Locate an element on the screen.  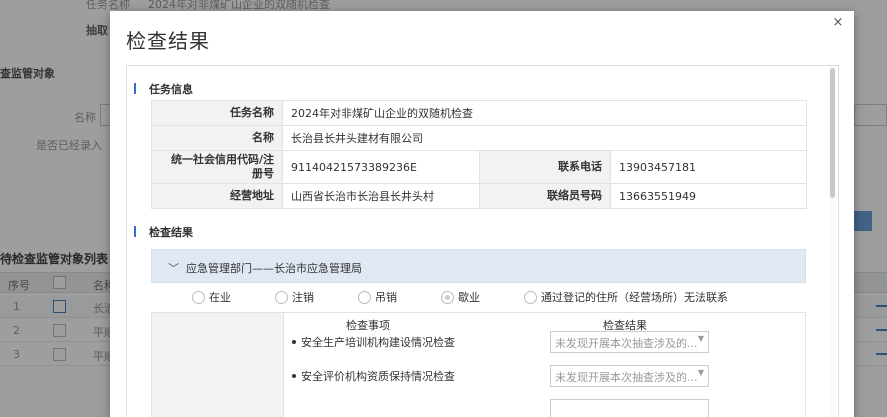
business-status-radio-group: 在业 注销 吊销 歇业 通过登记的住所（经营场所）无法联系 is located at coordinates (478, 298).